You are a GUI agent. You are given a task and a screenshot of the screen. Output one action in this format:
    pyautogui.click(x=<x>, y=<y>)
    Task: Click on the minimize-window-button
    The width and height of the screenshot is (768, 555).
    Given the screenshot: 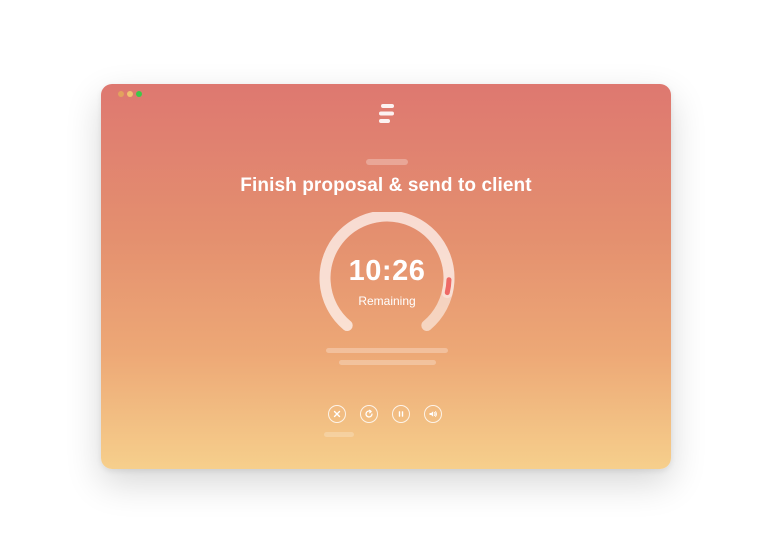 What is the action you would take?
    pyautogui.click(x=130, y=94)
    